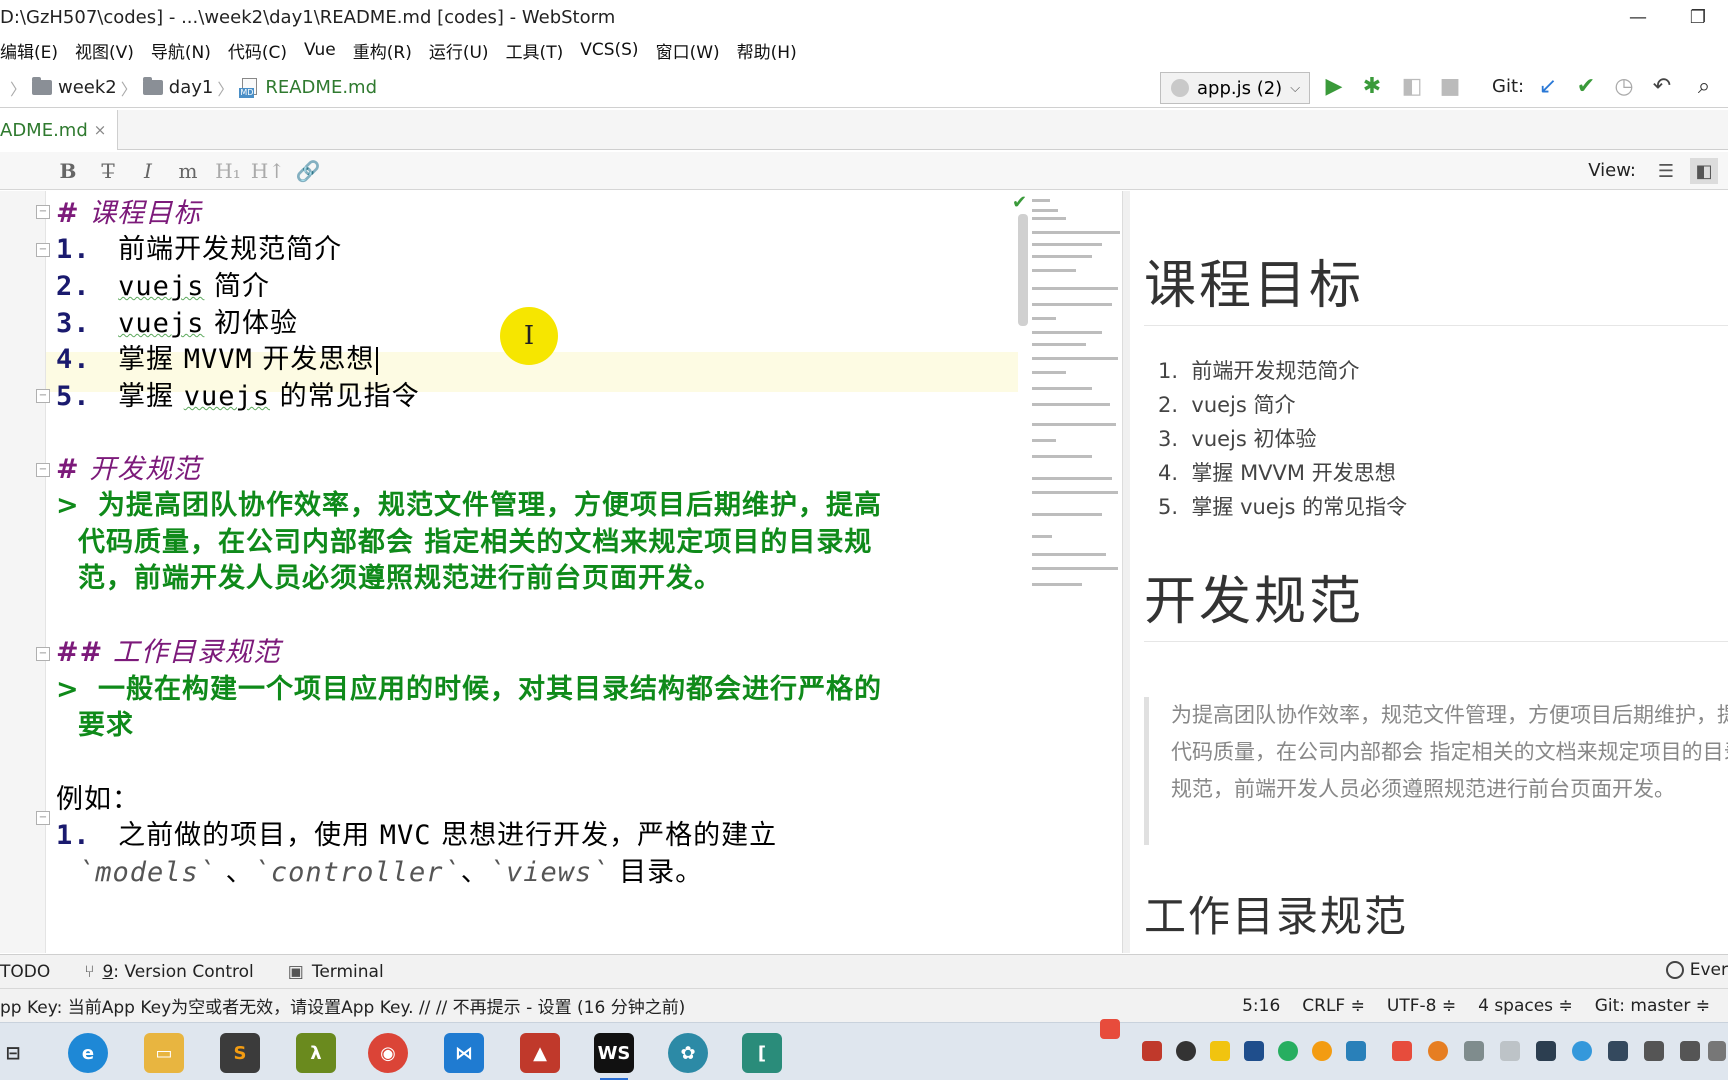  What do you see at coordinates (1638, 17) in the screenshot?
I see `minimize-icon: —` at bounding box center [1638, 17].